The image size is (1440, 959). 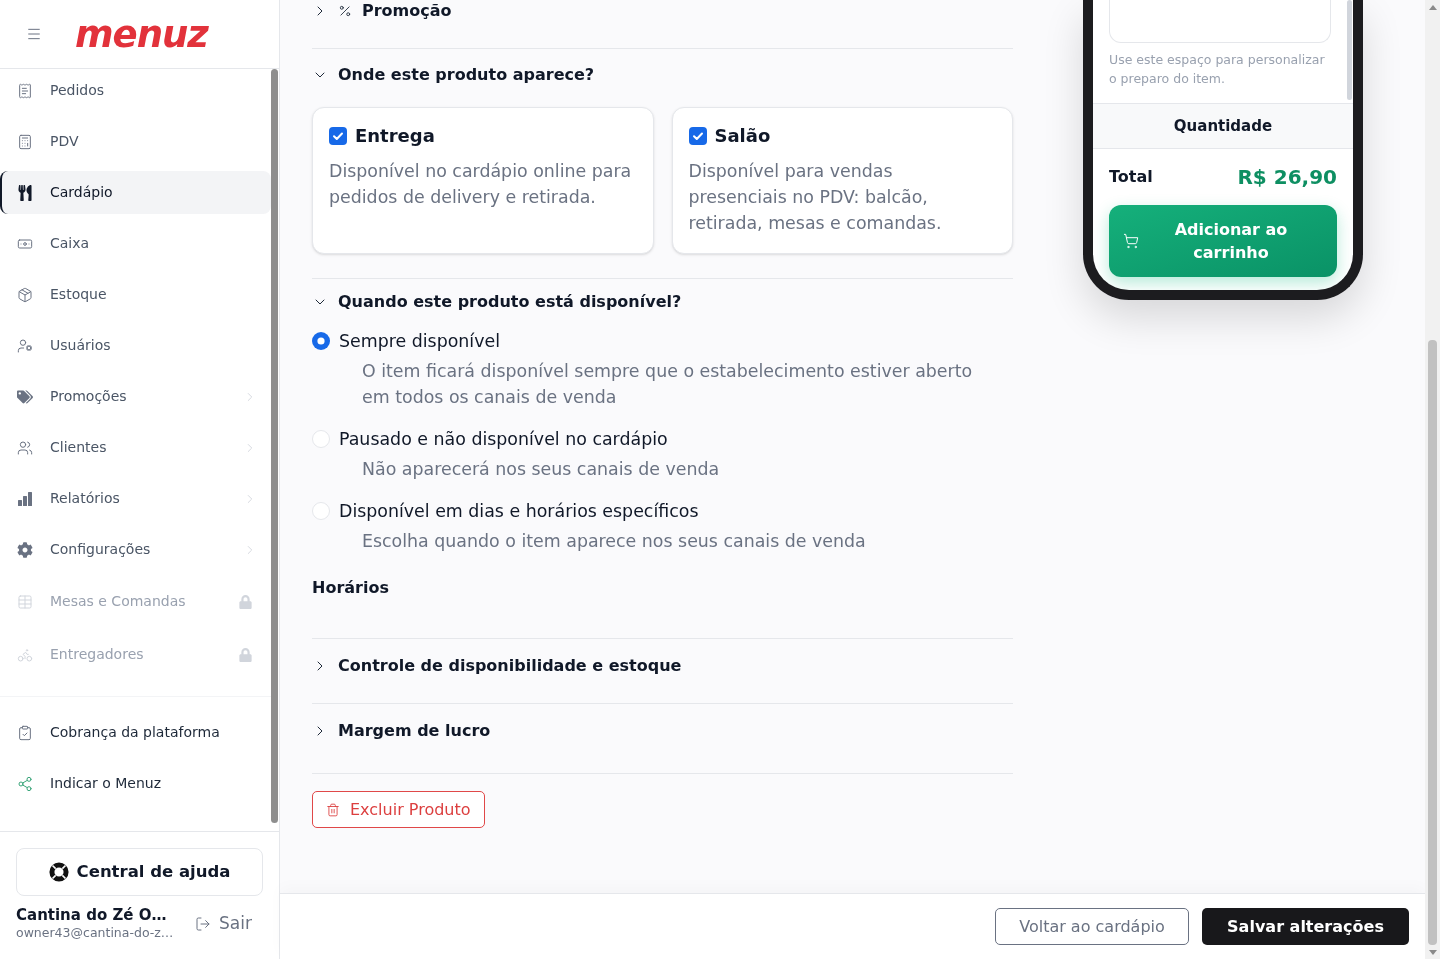 What do you see at coordinates (401, 731) in the screenshot?
I see `section-toggle: Margem de lucro` at bounding box center [401, 731].